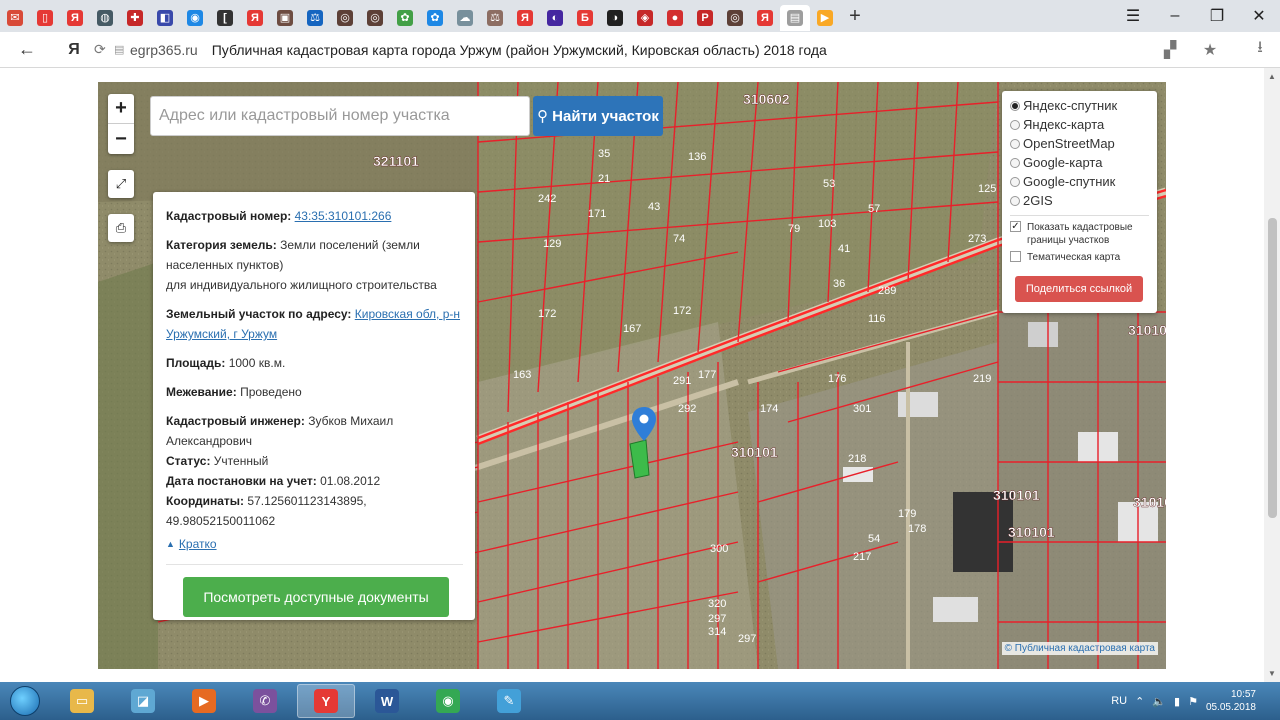 Image resolution: width=1280 pixels, height=720 pixels. I want to click on site-tab: Б, so click(585, 18).